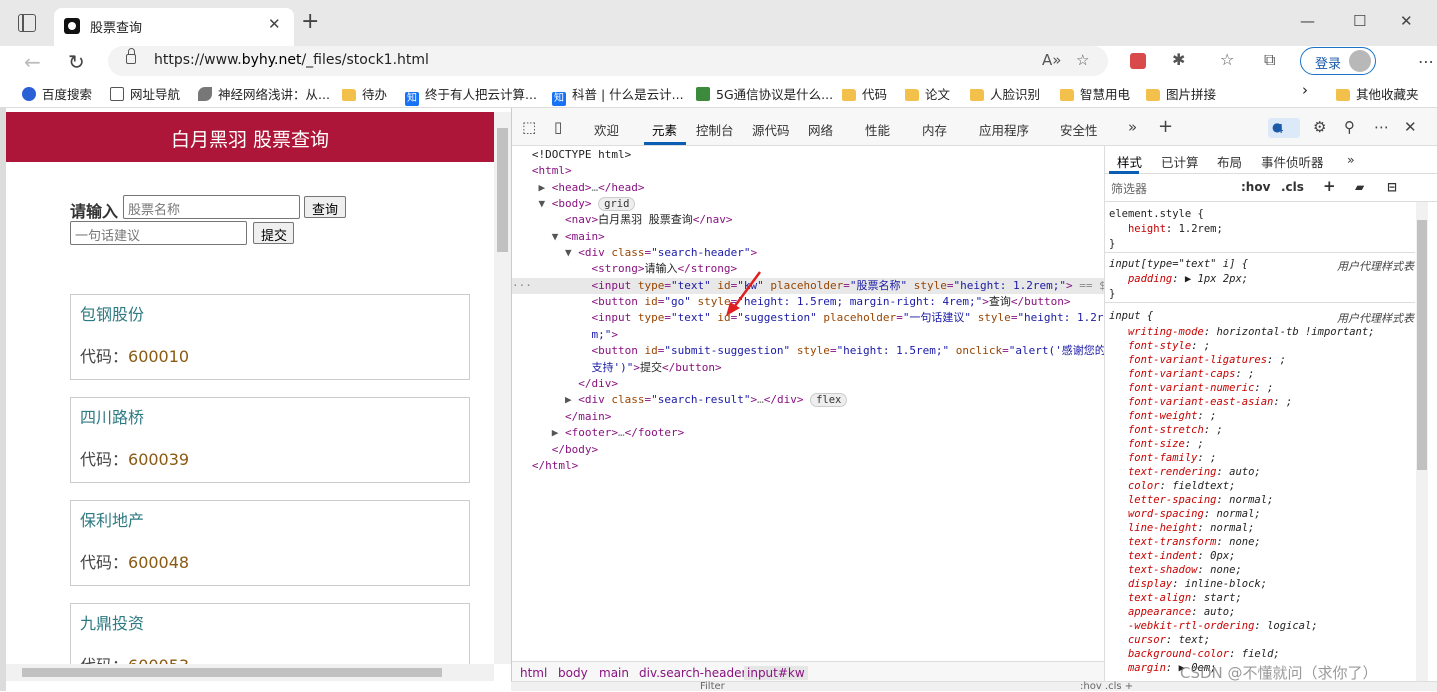 This screenshot has height=692, width=1437. I want to click on collections-icon: ⧉, so click(1269, 60).